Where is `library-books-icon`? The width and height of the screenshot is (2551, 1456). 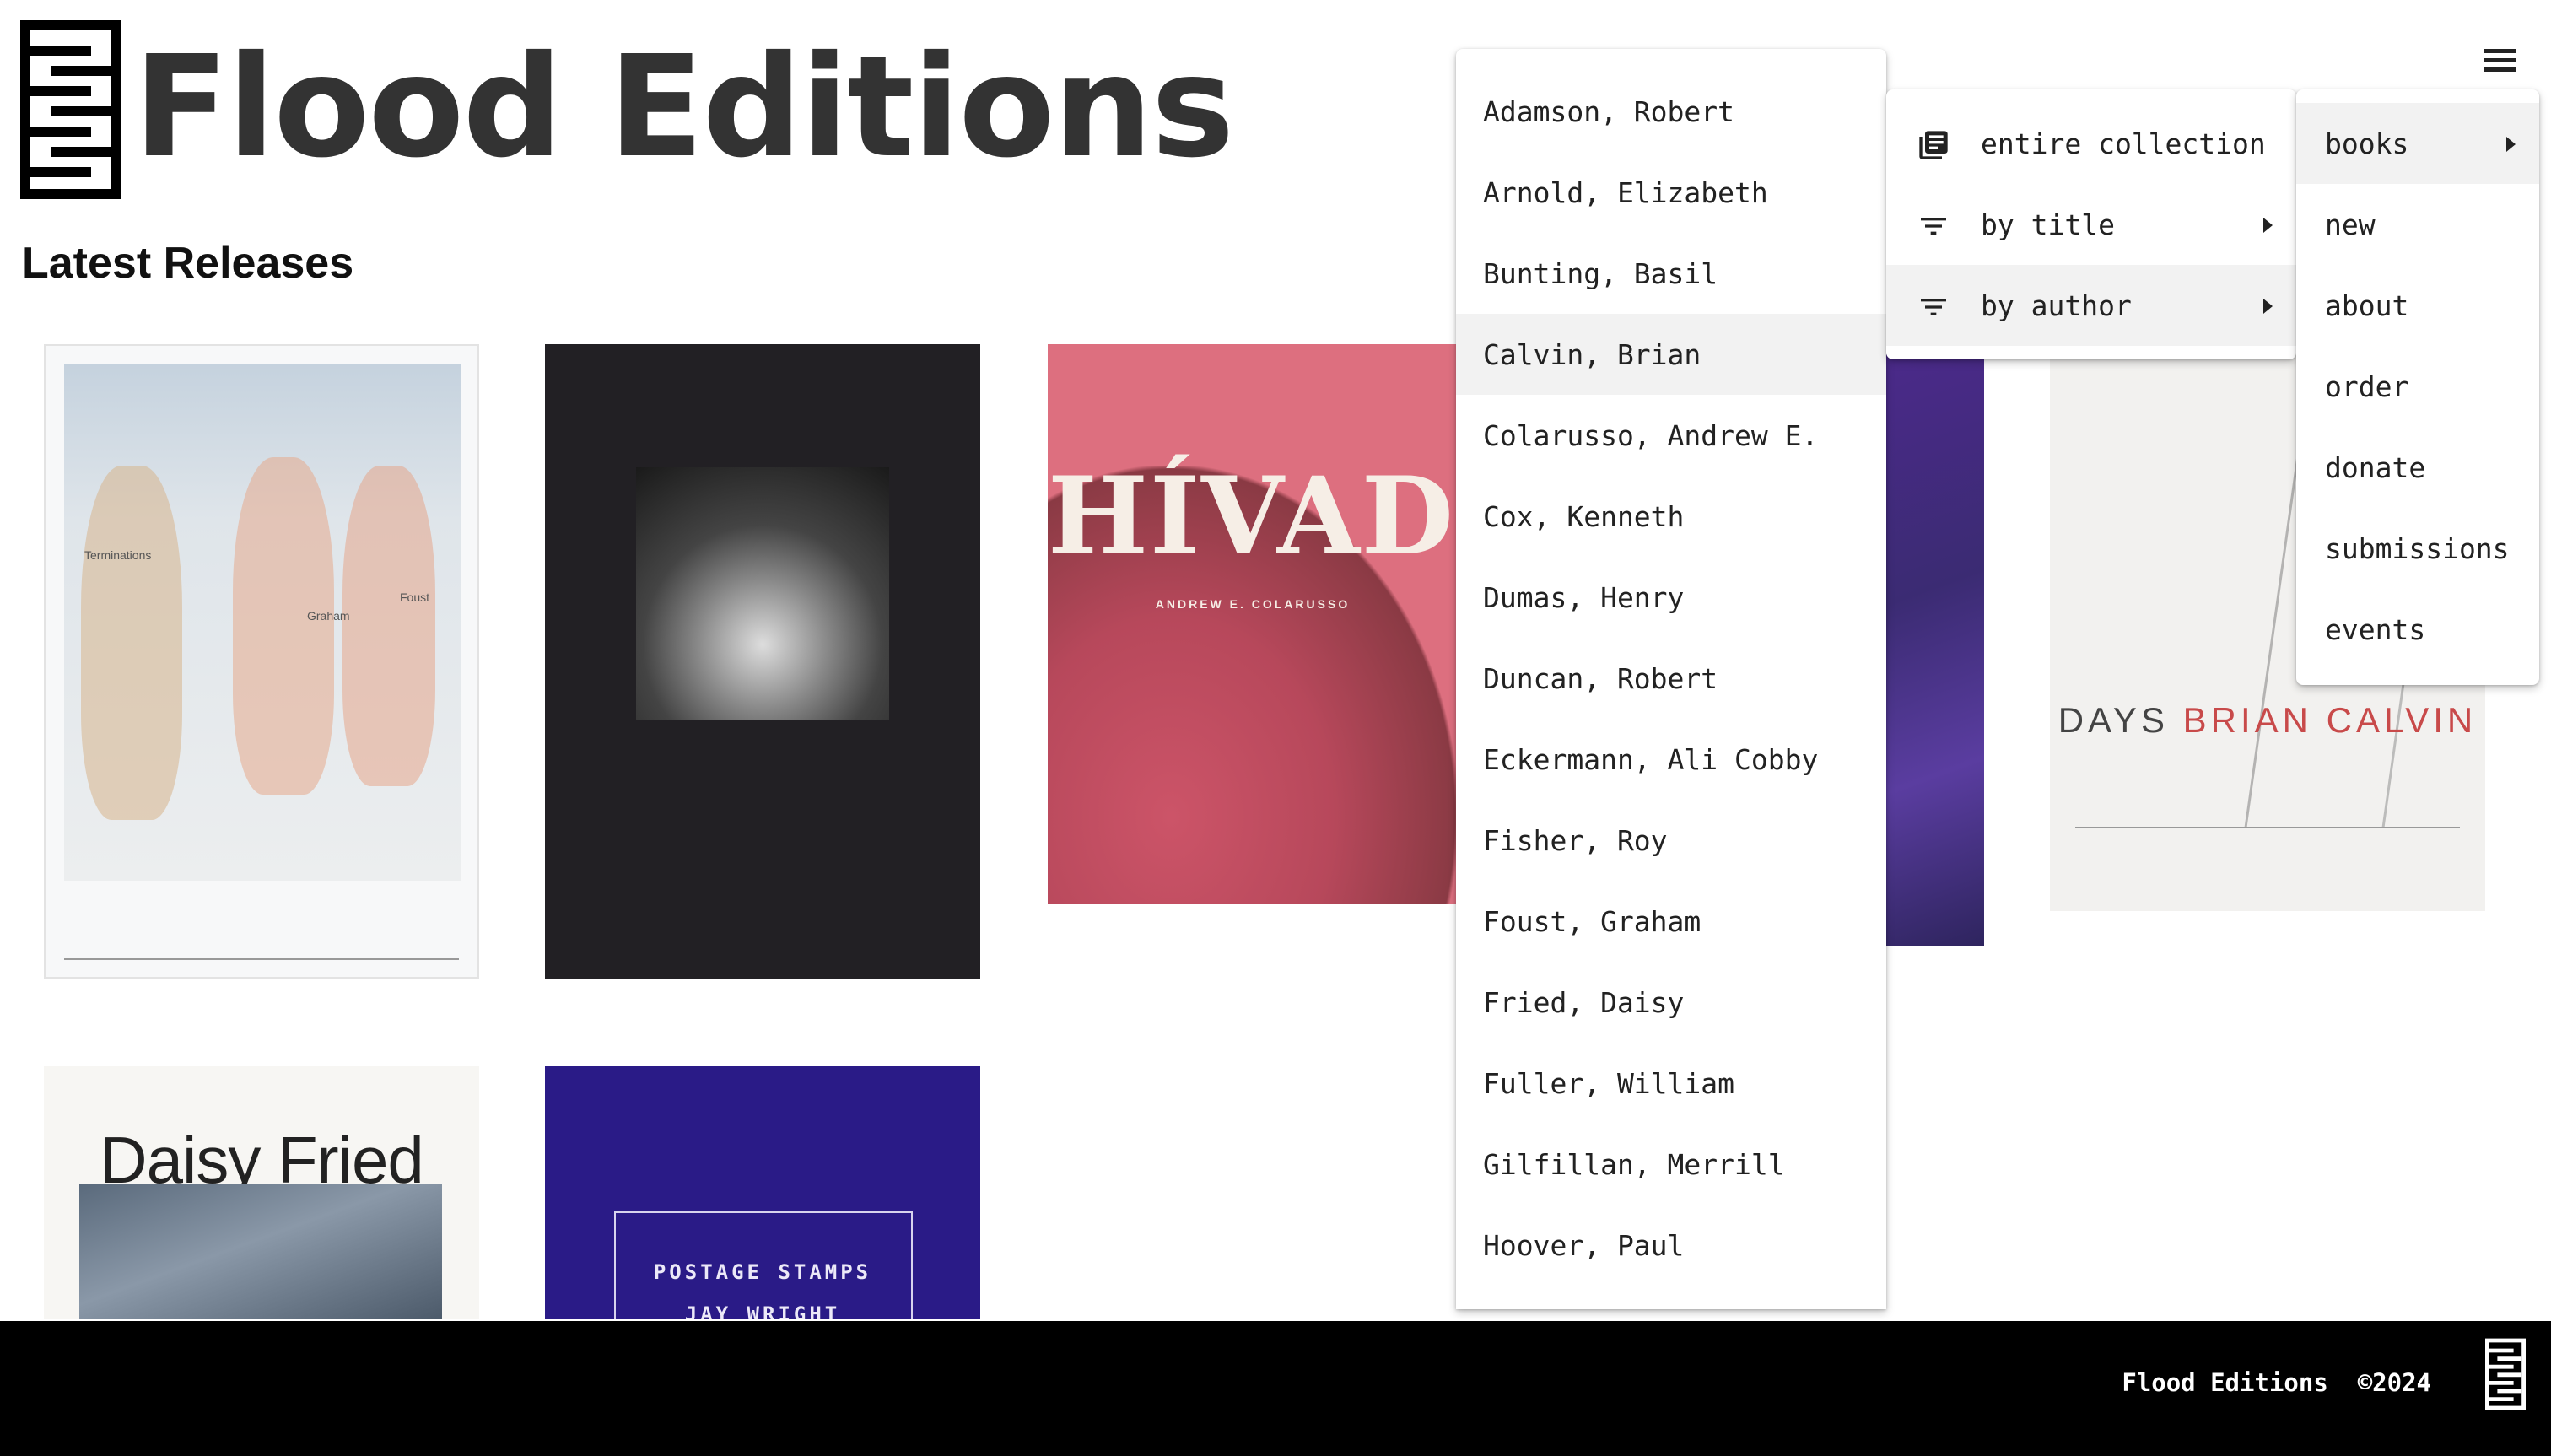
library-books-icon is located at coordinates (1934, 145).